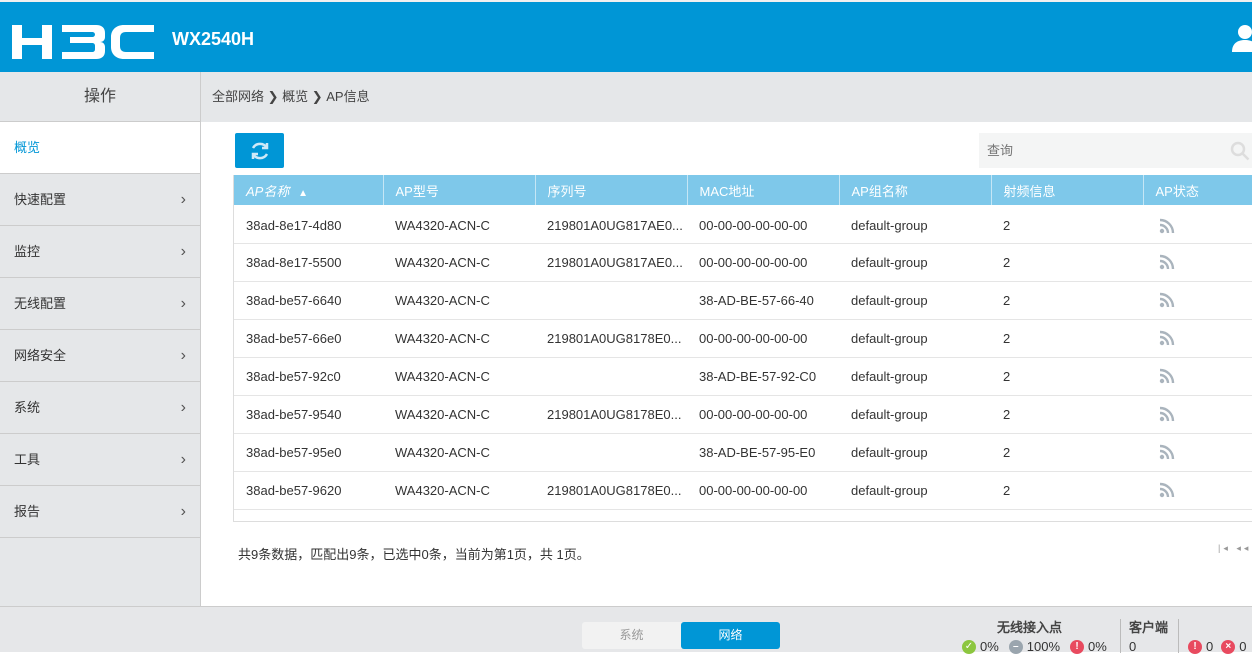 The width and height of the screenshot is (1252, 654). What do you see at coordinates (1077, 646) in the screenshot?
I see `fault-icon: !` at bounding box center [1077, 646].